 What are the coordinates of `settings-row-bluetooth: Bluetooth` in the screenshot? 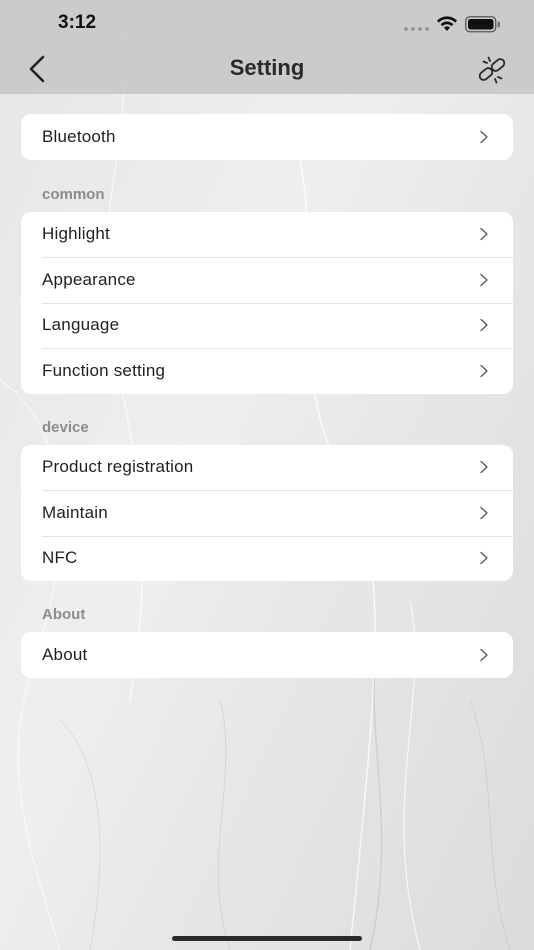 It's located at (267, 137).